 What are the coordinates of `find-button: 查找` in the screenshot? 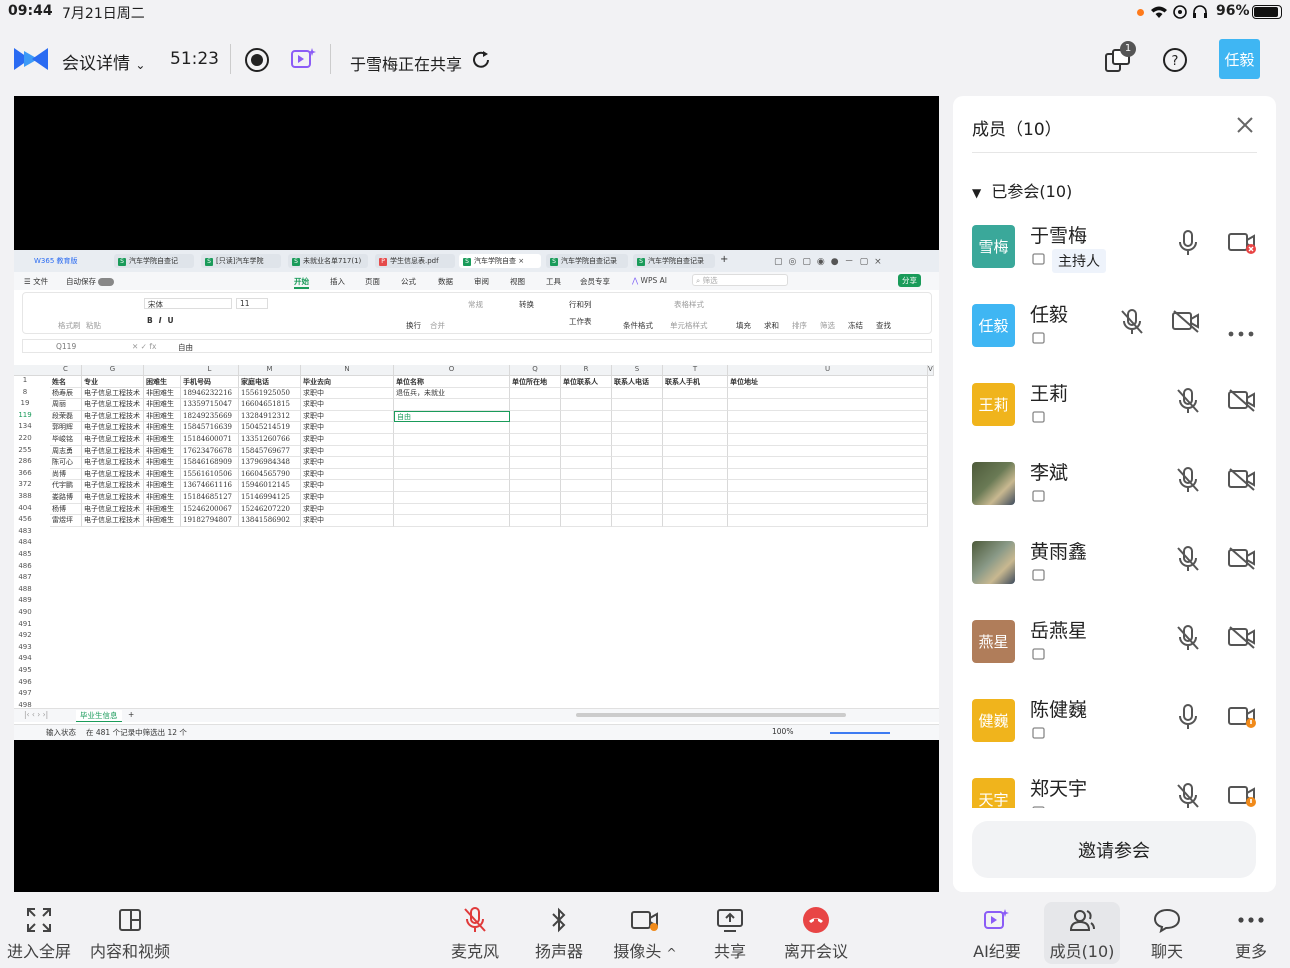 It's located at (883, 325).